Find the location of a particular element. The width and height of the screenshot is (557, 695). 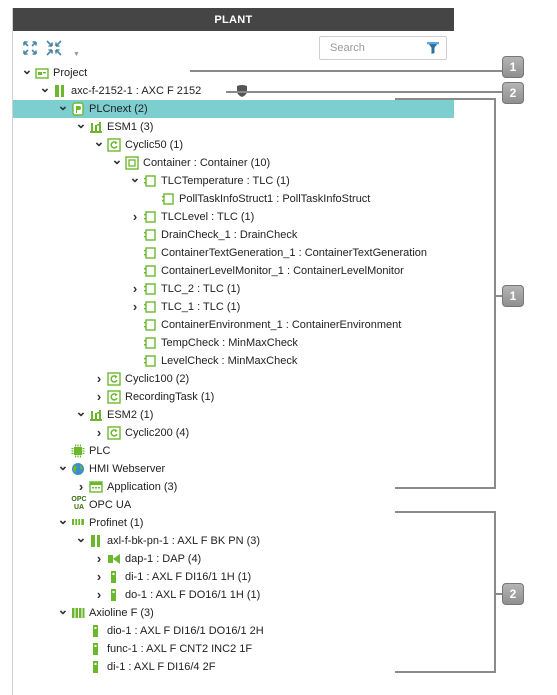

tree-node-esm1: ⌄ ESM1 (3) is located at coordinates (233, 126).